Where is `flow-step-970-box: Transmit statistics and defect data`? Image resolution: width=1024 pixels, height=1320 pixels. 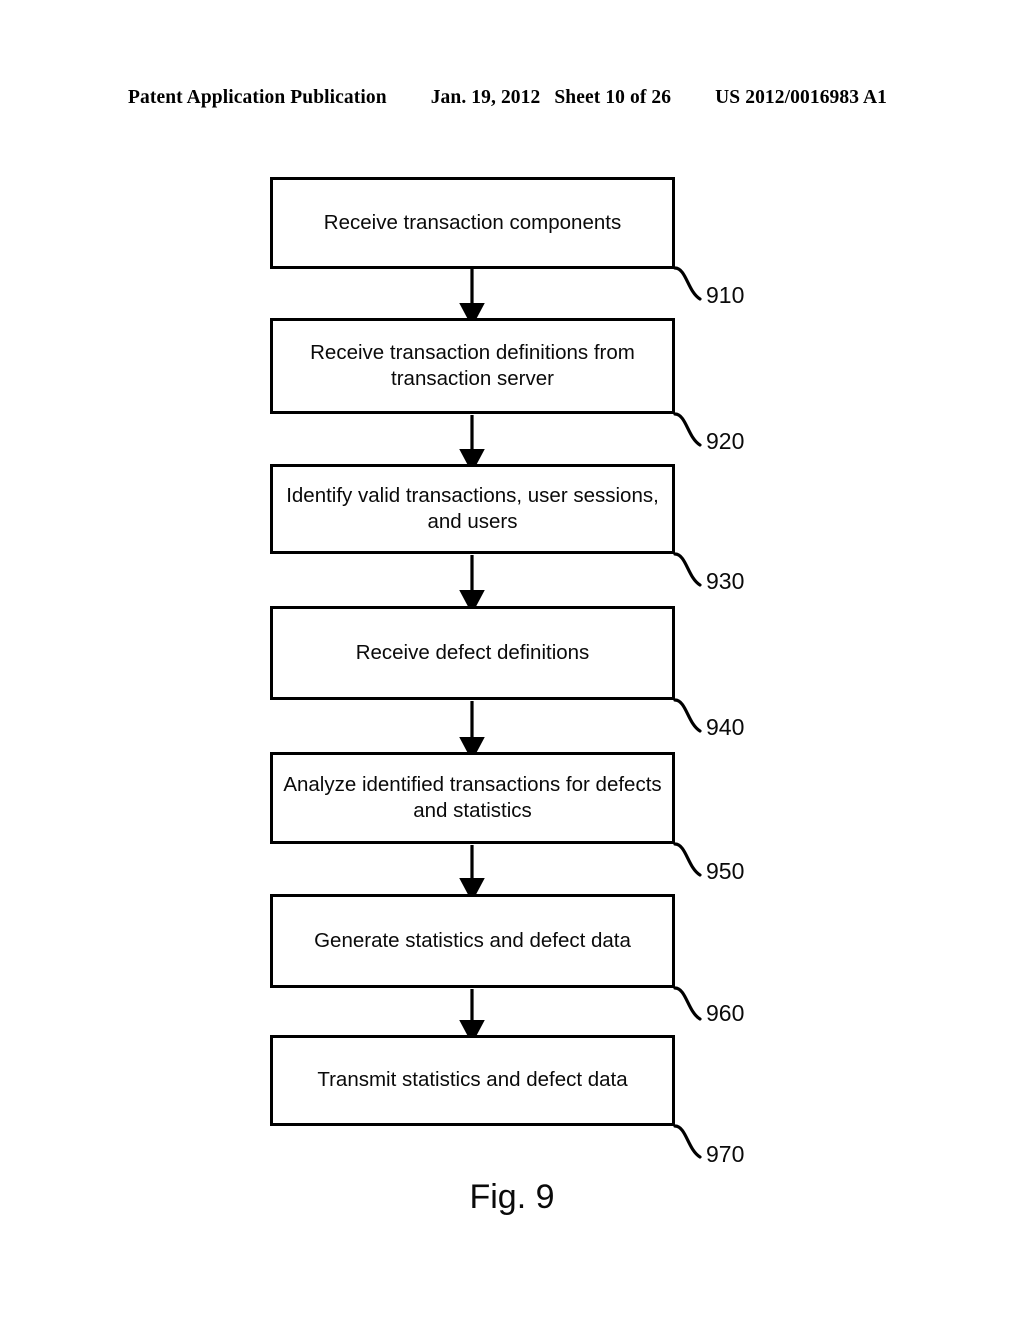
flow-step-970-box: Transmit statistics and defect data is located at coordinates (472, 1080).